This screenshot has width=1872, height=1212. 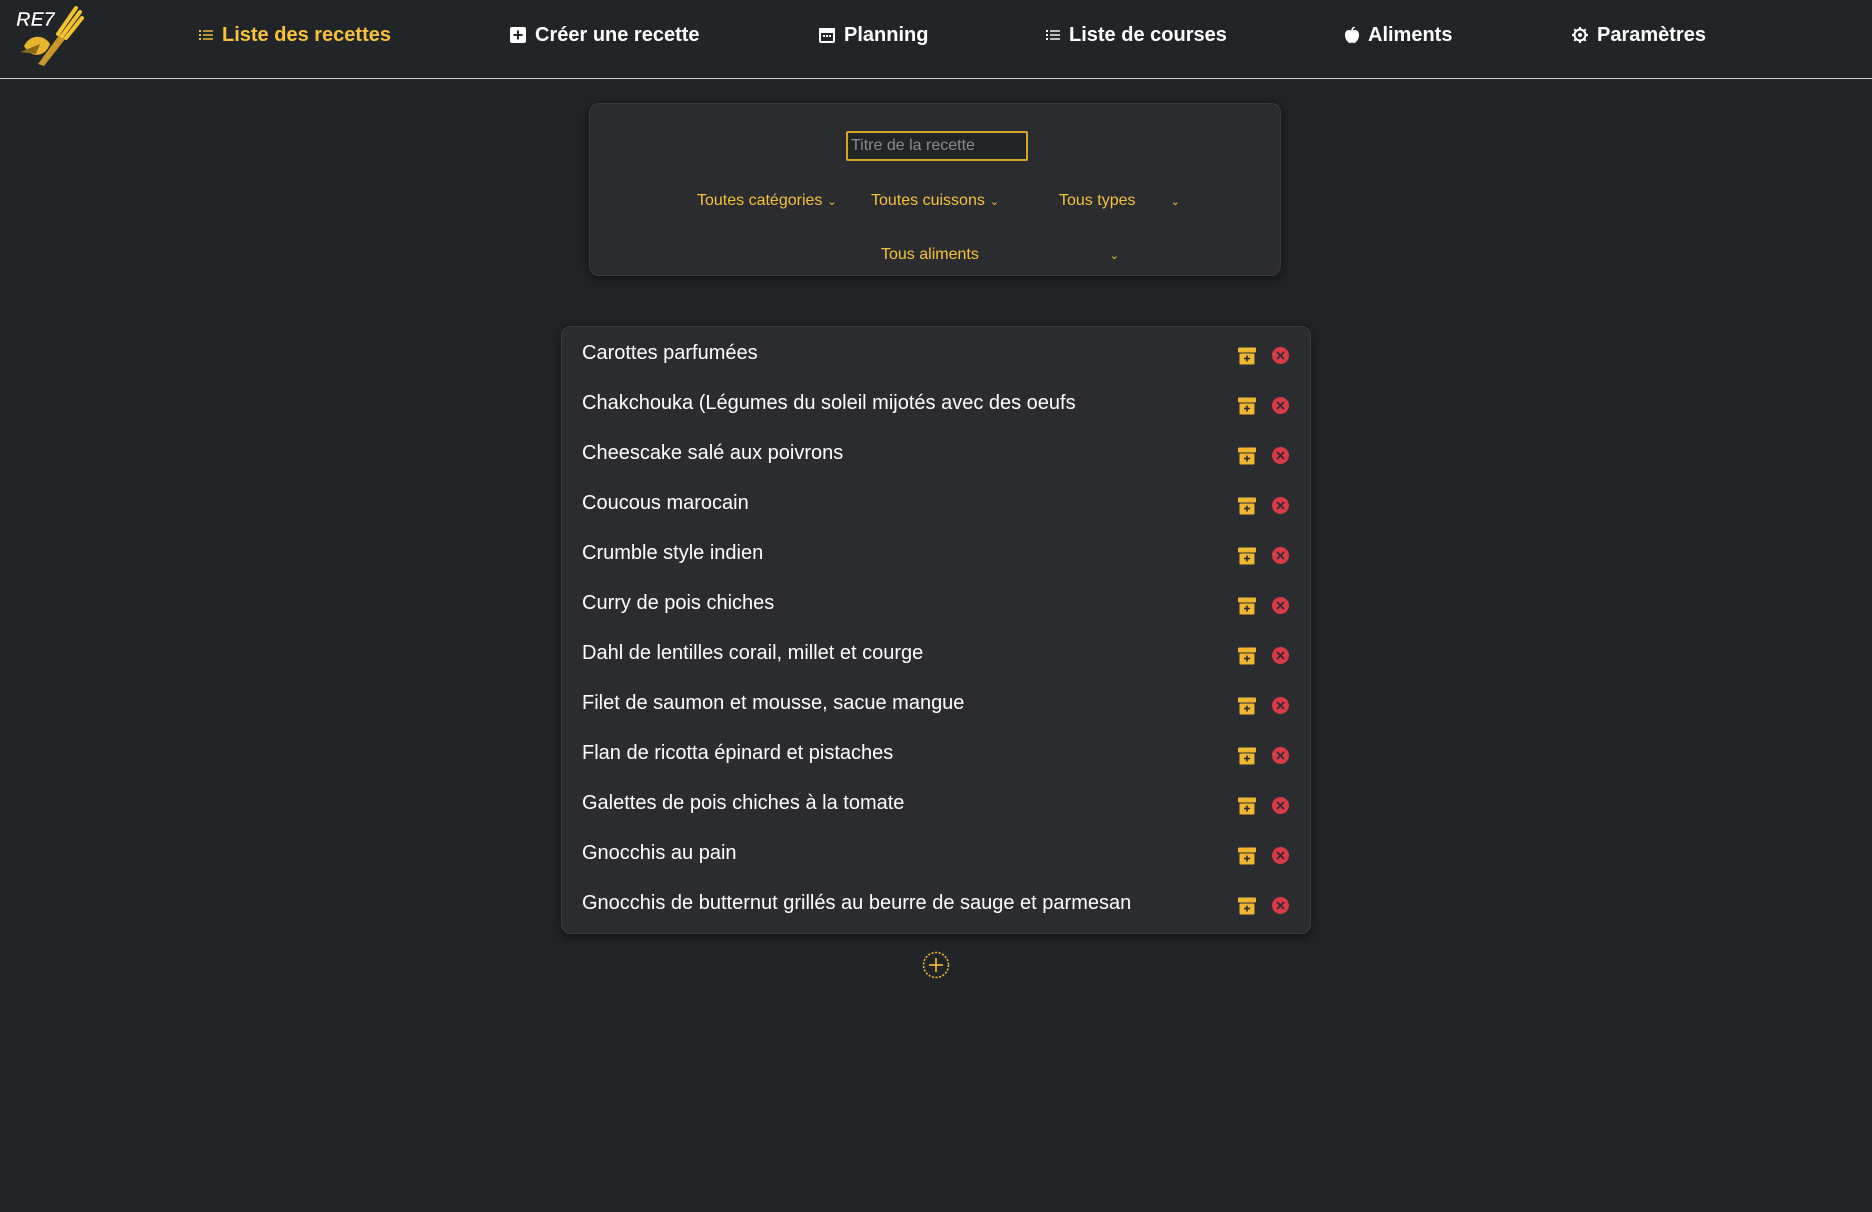 I want to click on svg-text: RE7, so click(x=36, y=20).